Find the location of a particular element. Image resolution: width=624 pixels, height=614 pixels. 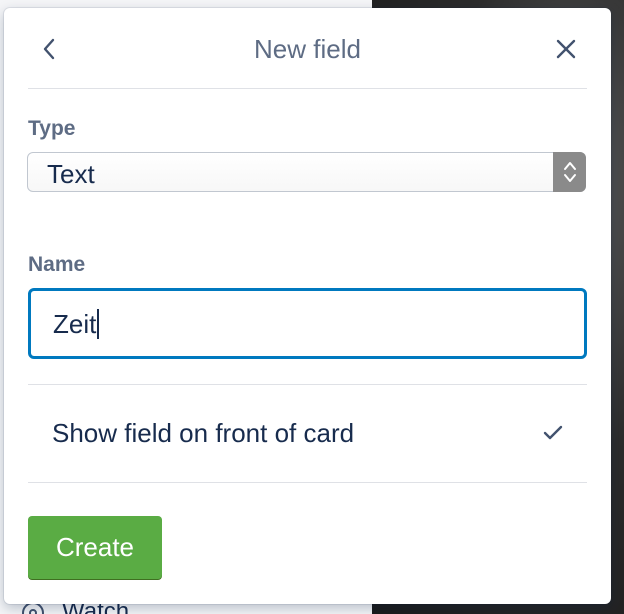

select-arrows-icon is located at coordinates (569, 172).